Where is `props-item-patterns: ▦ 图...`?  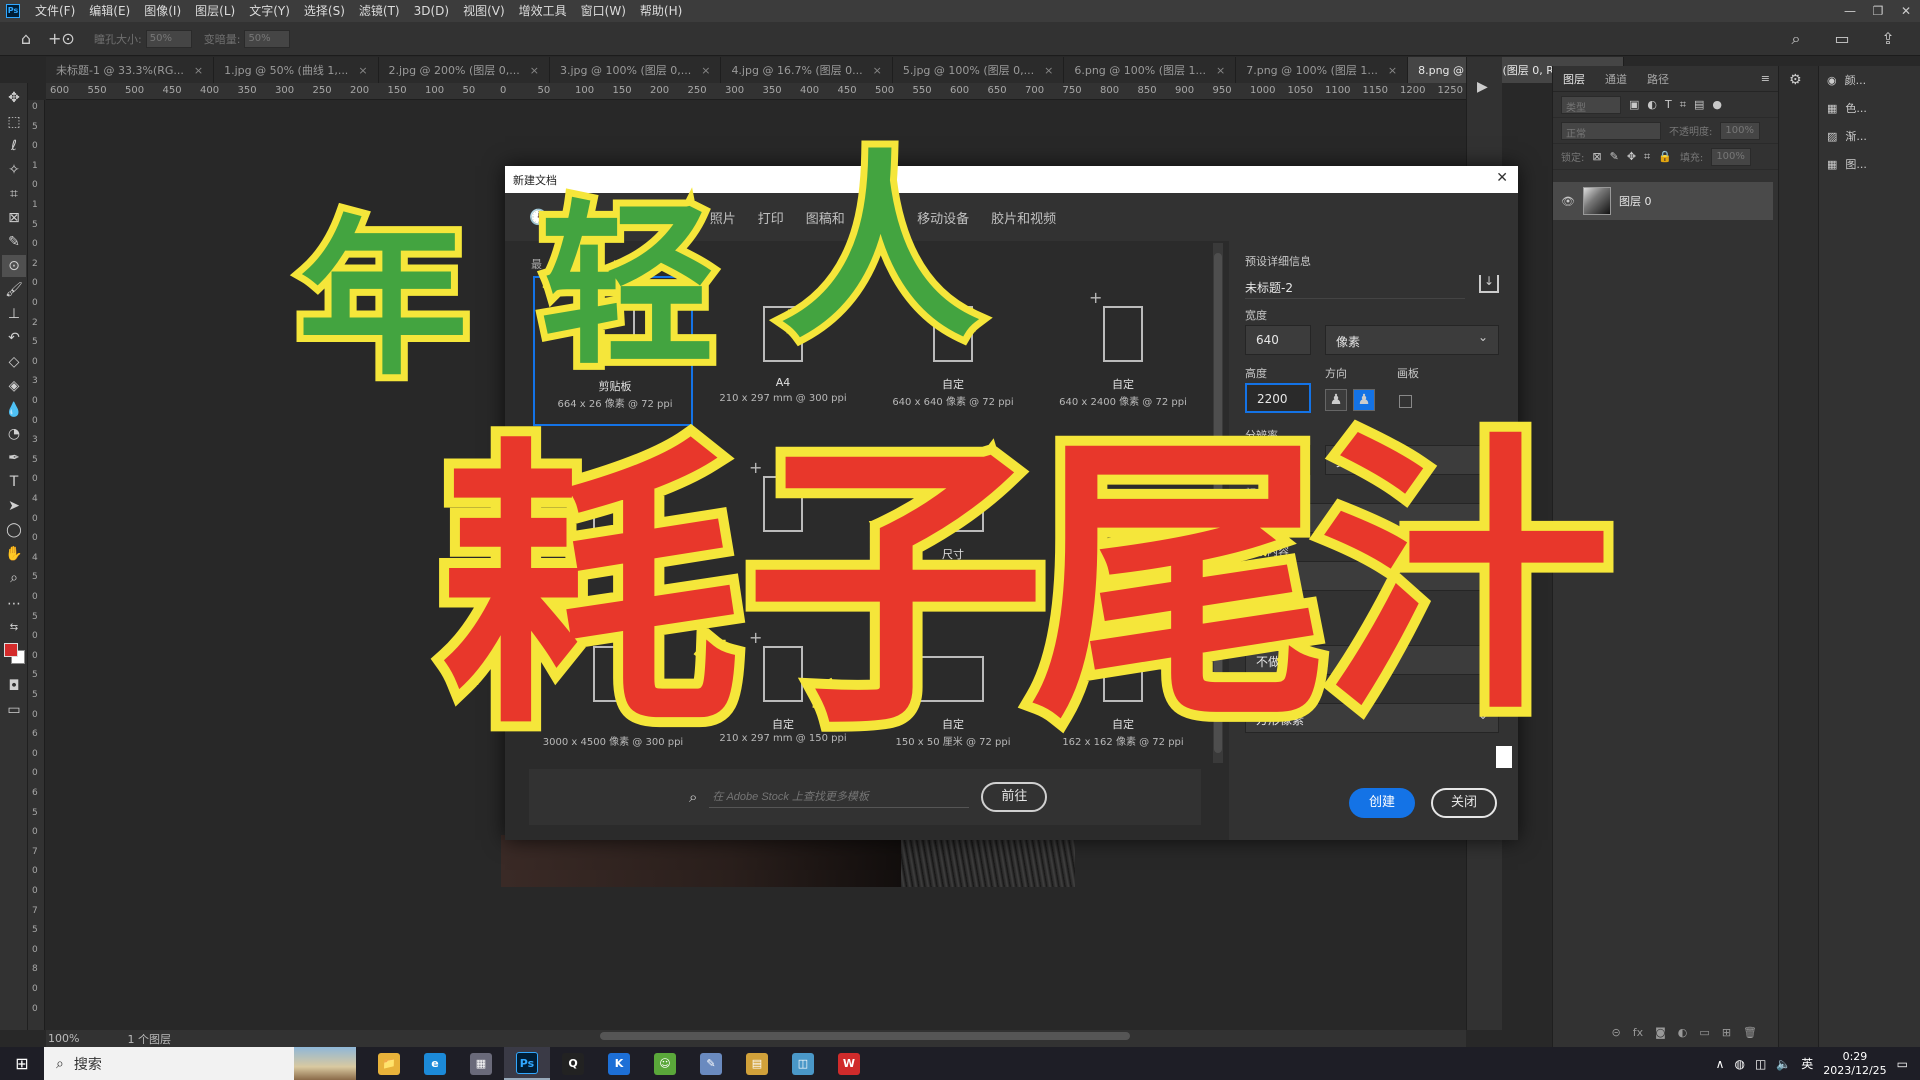 props-item-patterns: ▦ 图... is located at coordinates (1869, 164).